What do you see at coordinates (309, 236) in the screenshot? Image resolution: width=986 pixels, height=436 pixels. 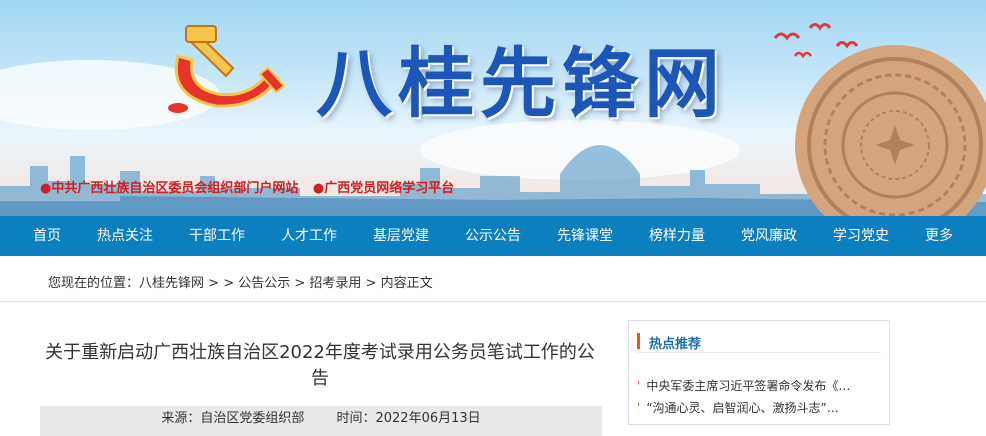 I see `nav-item-talent-work: 人才工作` at bounding box center [309, 236].